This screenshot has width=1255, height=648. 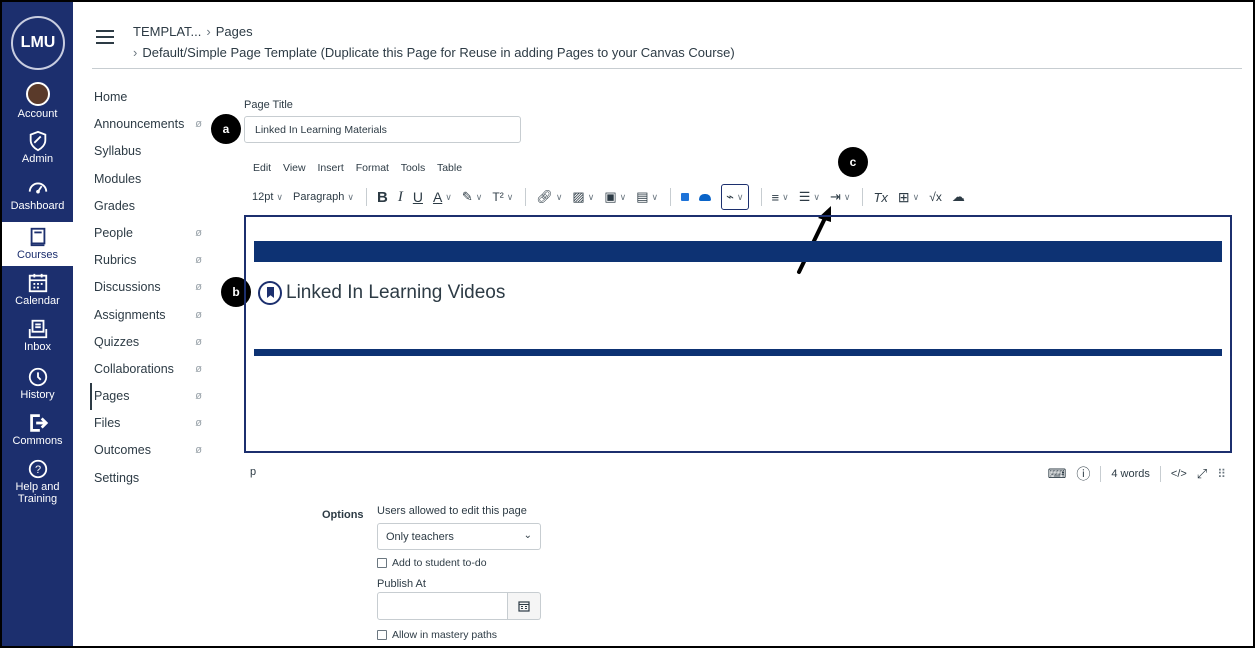 What do you see at coordinates (149, 206) in the screenshot?
I see `course-nav-item-grades: Grades` at bounding box center [149, 206].